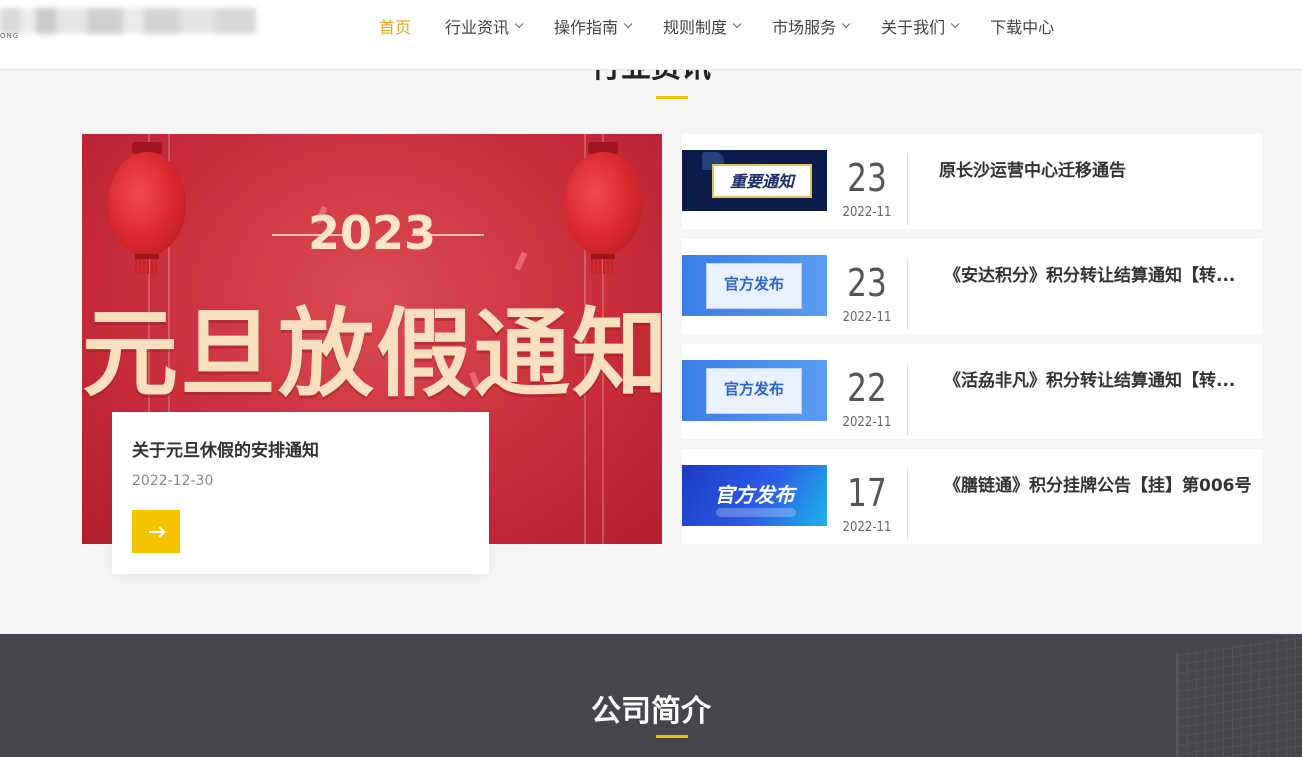  Describe the element at coordinates (651, 711) in the screenshot. I see `company-section-title: 公司简介` at that location.